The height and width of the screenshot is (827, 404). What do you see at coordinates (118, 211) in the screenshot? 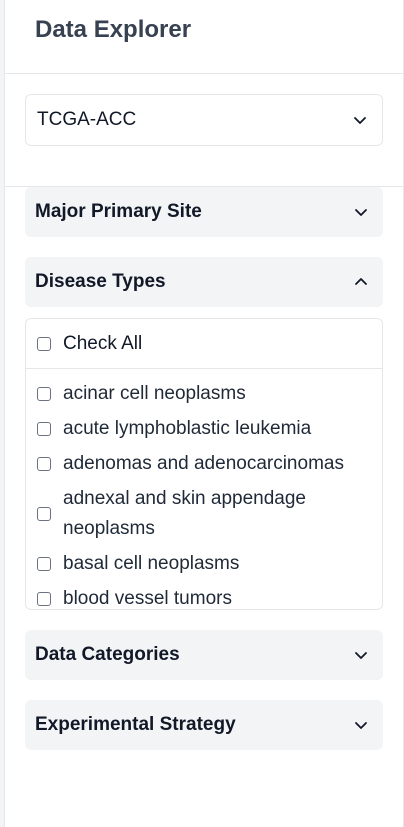
I see `accordion-label: Major Primary Site` at bounding box center [118, 211].